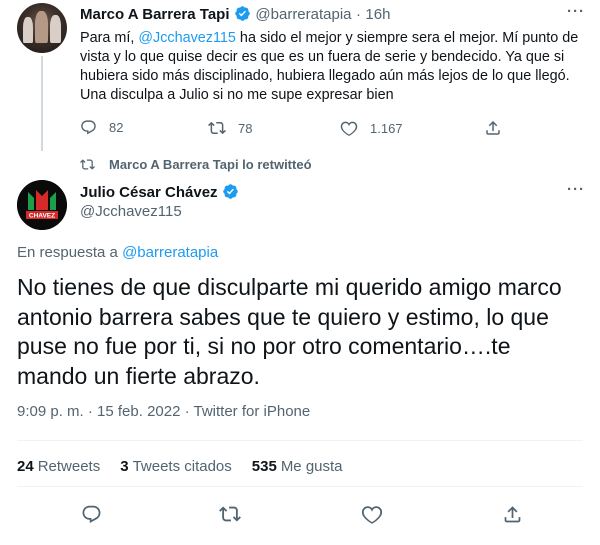 The height and width of the screenshot is (545, 600). I want to click on engagement-stats: 24 Retweets 3 Tweets citados 535 Me gusta, so click(190, 466).